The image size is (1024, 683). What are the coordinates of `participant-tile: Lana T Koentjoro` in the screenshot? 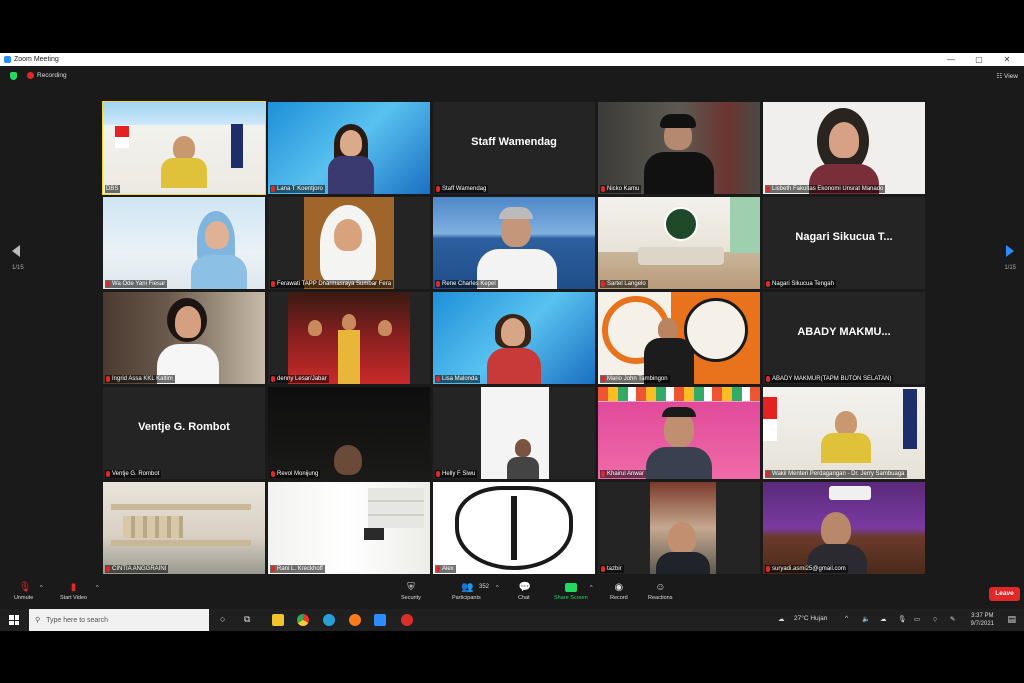 It's located at (349, 148).